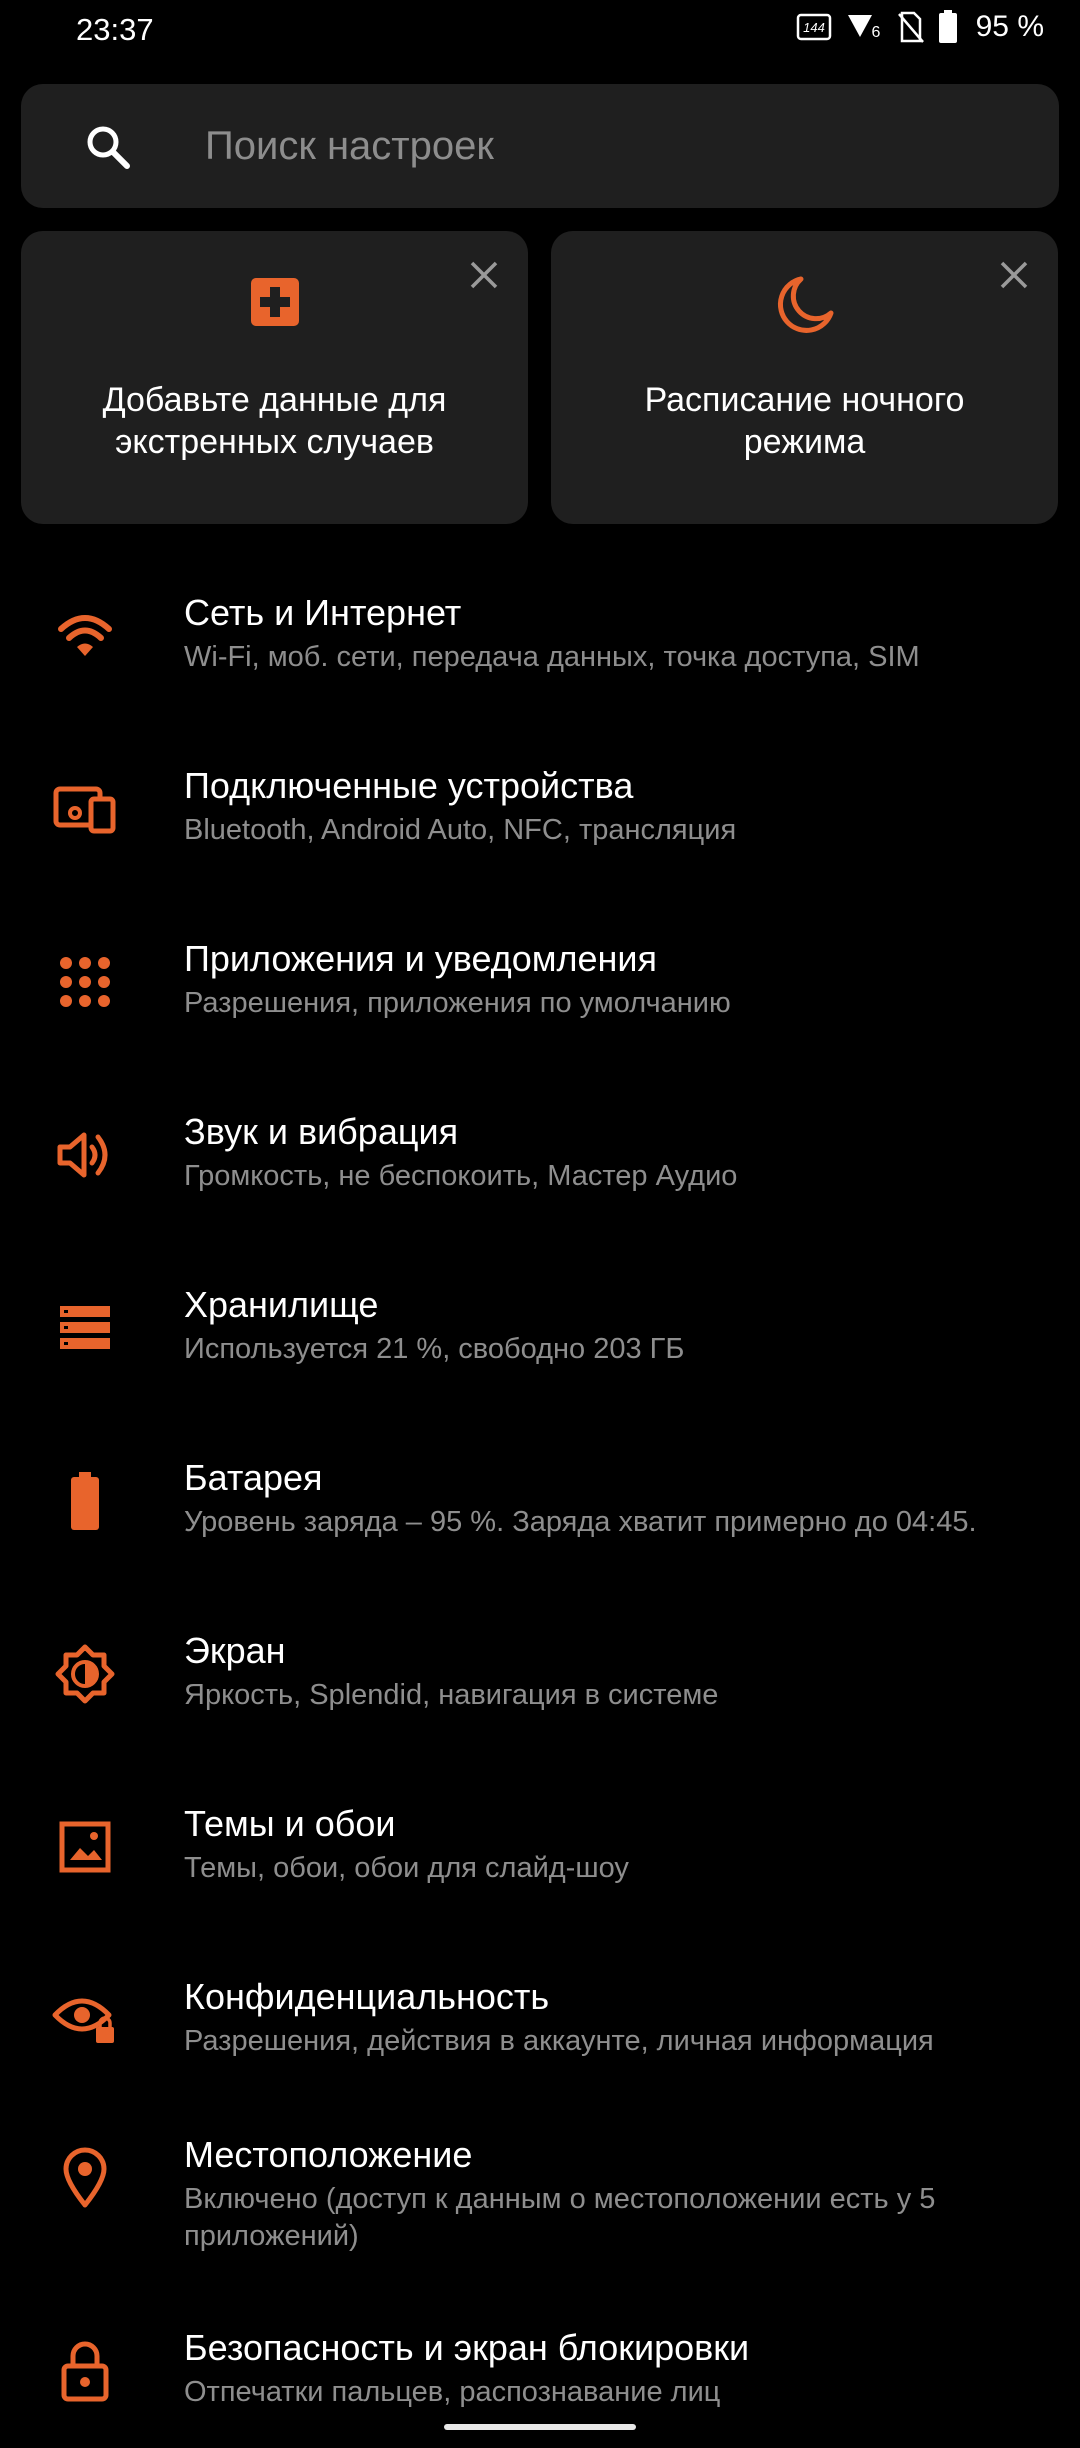 The width and height of the screenshot is (1080, 2448). What do you see at coordinates (85, 982) in the screenshot?
I see `apps-grid-icon` at bounding box center [85, 982].